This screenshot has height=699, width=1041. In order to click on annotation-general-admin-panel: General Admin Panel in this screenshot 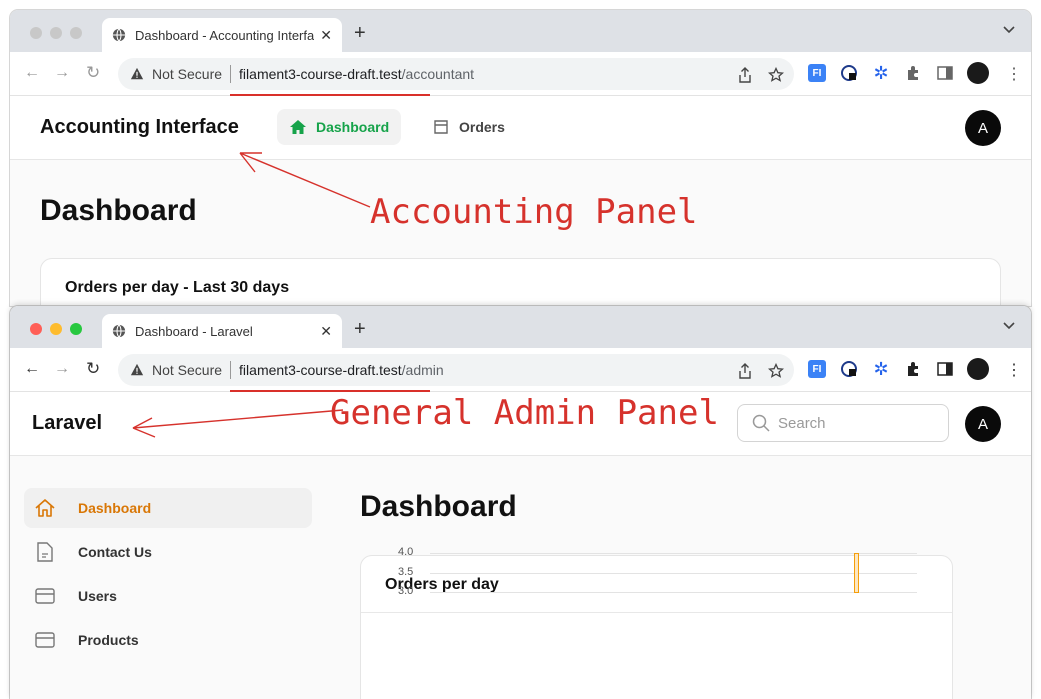, I will do `click(524, 413)`.